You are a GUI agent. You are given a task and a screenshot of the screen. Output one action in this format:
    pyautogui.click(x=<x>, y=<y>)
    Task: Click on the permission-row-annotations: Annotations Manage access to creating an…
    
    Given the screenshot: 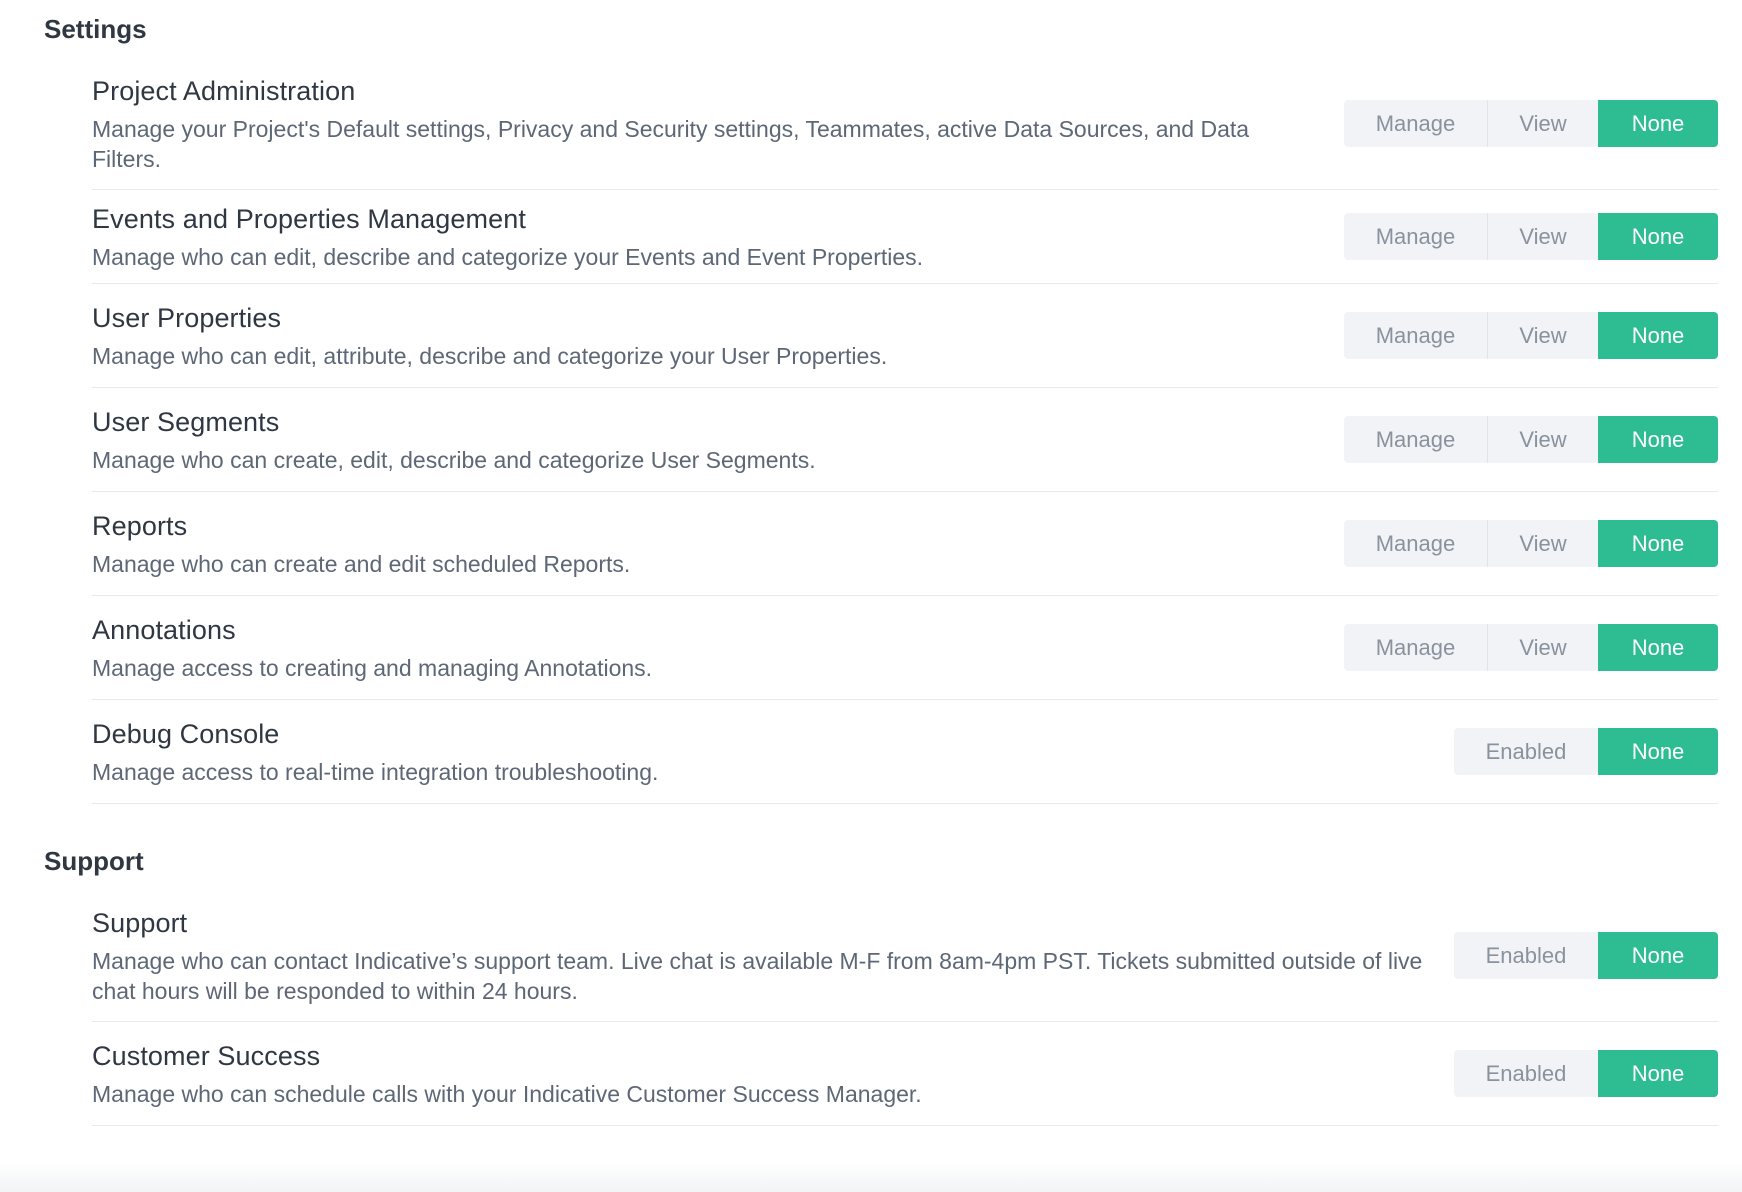 What is the action you would take?
    pyautogui.click(x=905, y=648)
    